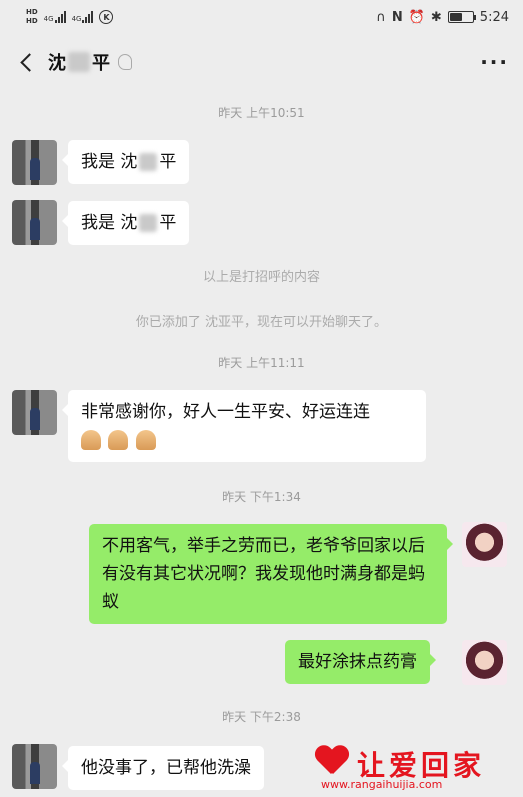  Describe the element at coordinates (261, 497) in the screenshot. I see `timestamp: 昨天 下午1:34` at that location.